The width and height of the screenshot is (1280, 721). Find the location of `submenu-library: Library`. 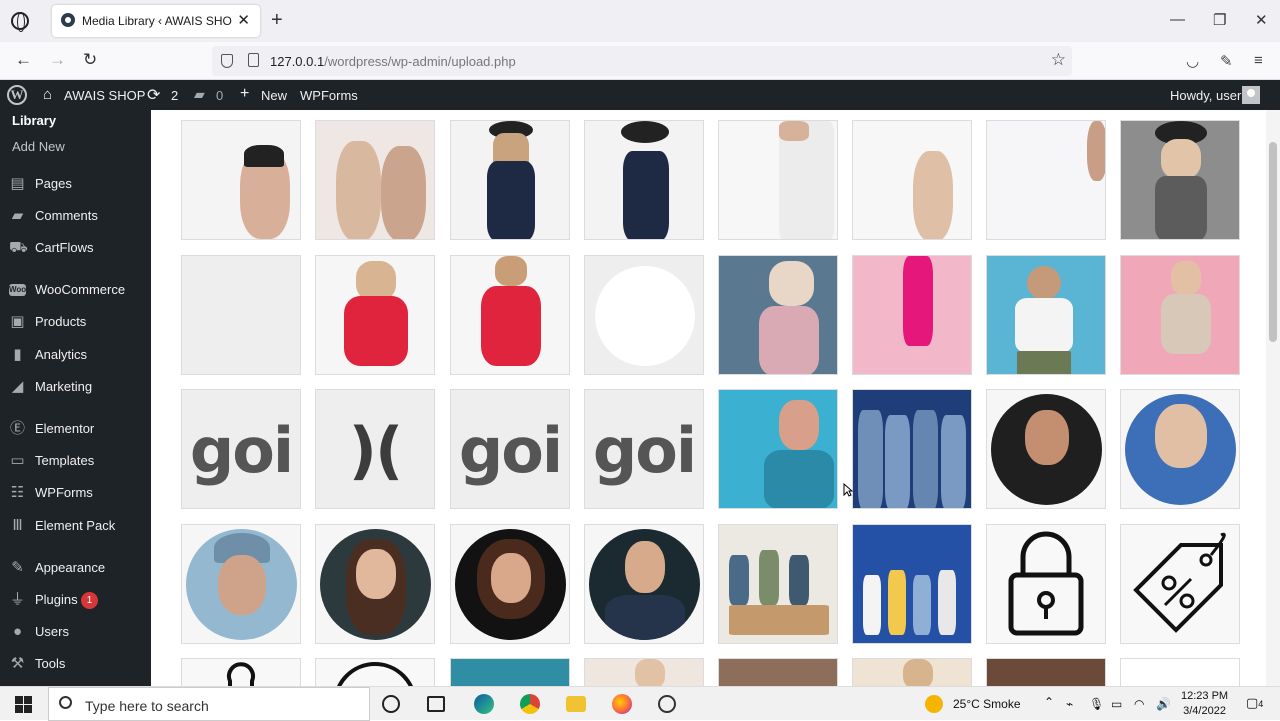

submenu-library: Library is located at coordinates (34, 120).